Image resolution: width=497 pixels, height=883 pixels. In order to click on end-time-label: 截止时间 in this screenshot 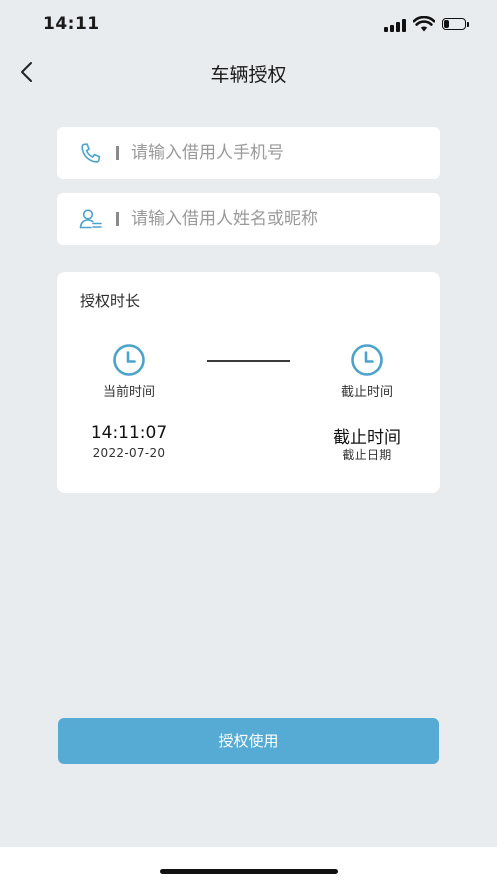, I will do `click(366, 392)`.